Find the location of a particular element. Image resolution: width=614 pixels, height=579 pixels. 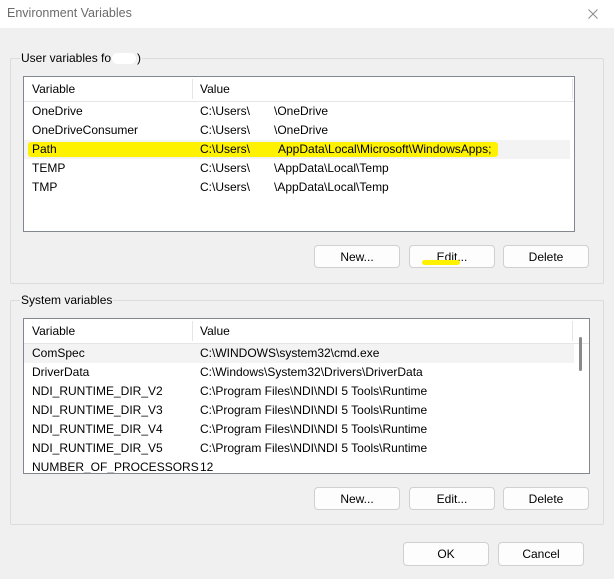

system-list-header: Variable Value is located at coordinates (306, 331).